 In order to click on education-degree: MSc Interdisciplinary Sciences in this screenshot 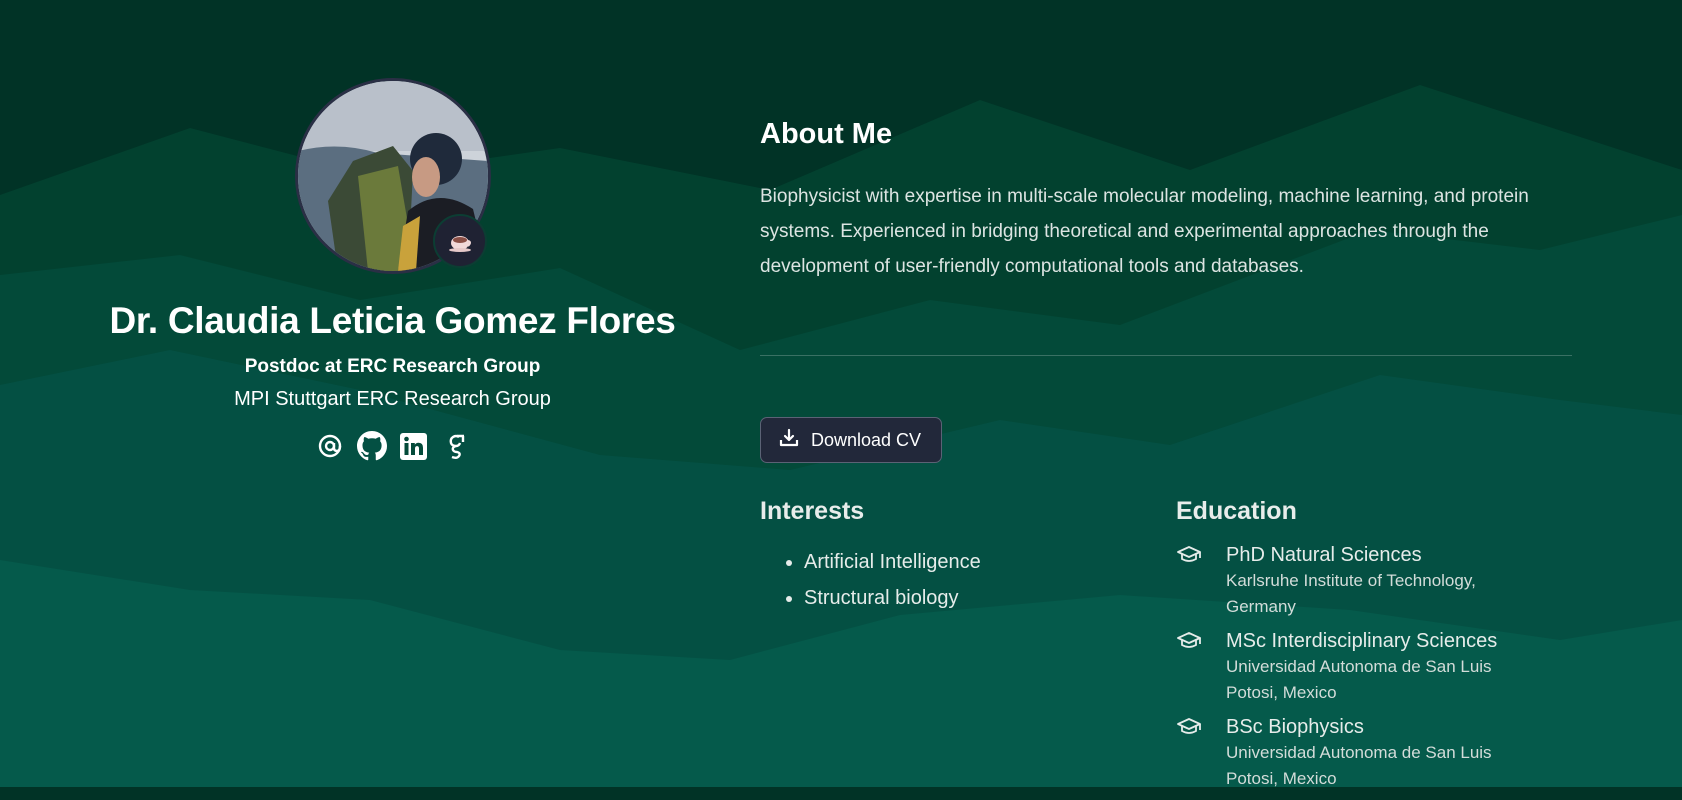, I will do `click(1362, 641)`.